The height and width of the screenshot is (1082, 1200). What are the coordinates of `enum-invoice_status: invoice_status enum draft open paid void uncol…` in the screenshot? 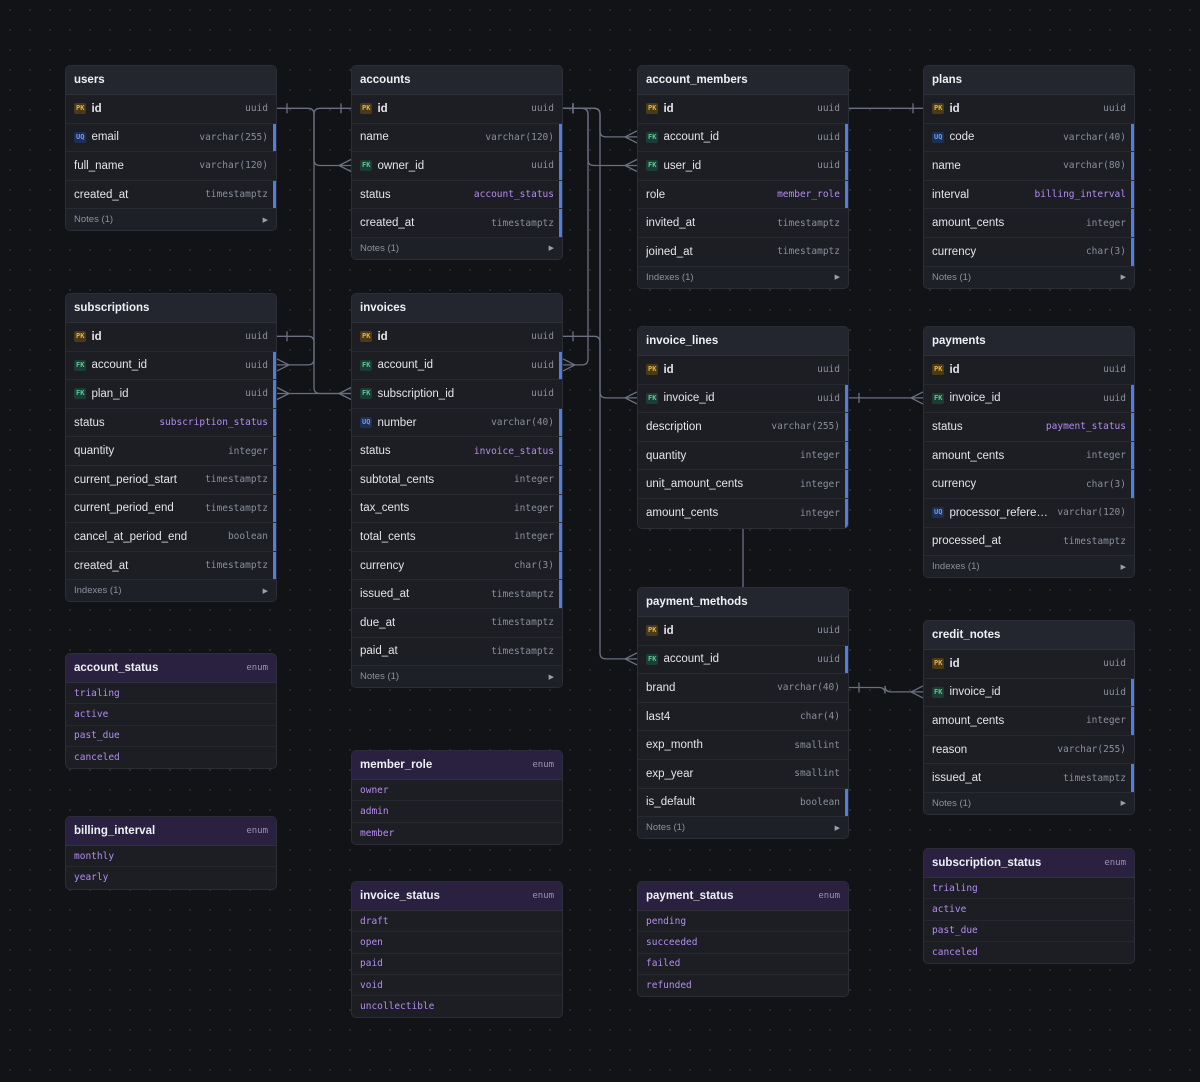 It's located at (457, 950).